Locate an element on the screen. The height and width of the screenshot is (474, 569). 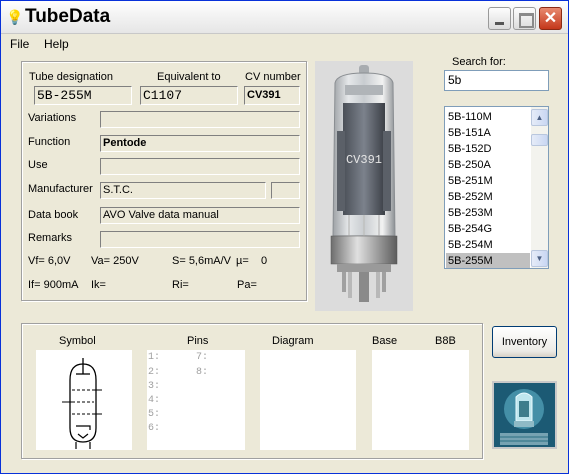
list-item: 5B-251M is located at coordinates (488, 181).